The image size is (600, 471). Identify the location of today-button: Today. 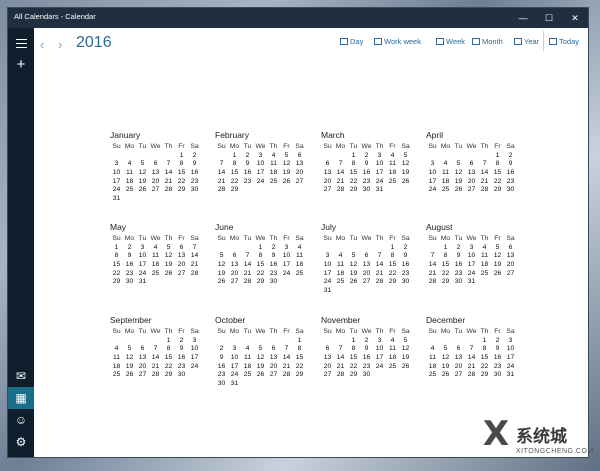
(564, 42).